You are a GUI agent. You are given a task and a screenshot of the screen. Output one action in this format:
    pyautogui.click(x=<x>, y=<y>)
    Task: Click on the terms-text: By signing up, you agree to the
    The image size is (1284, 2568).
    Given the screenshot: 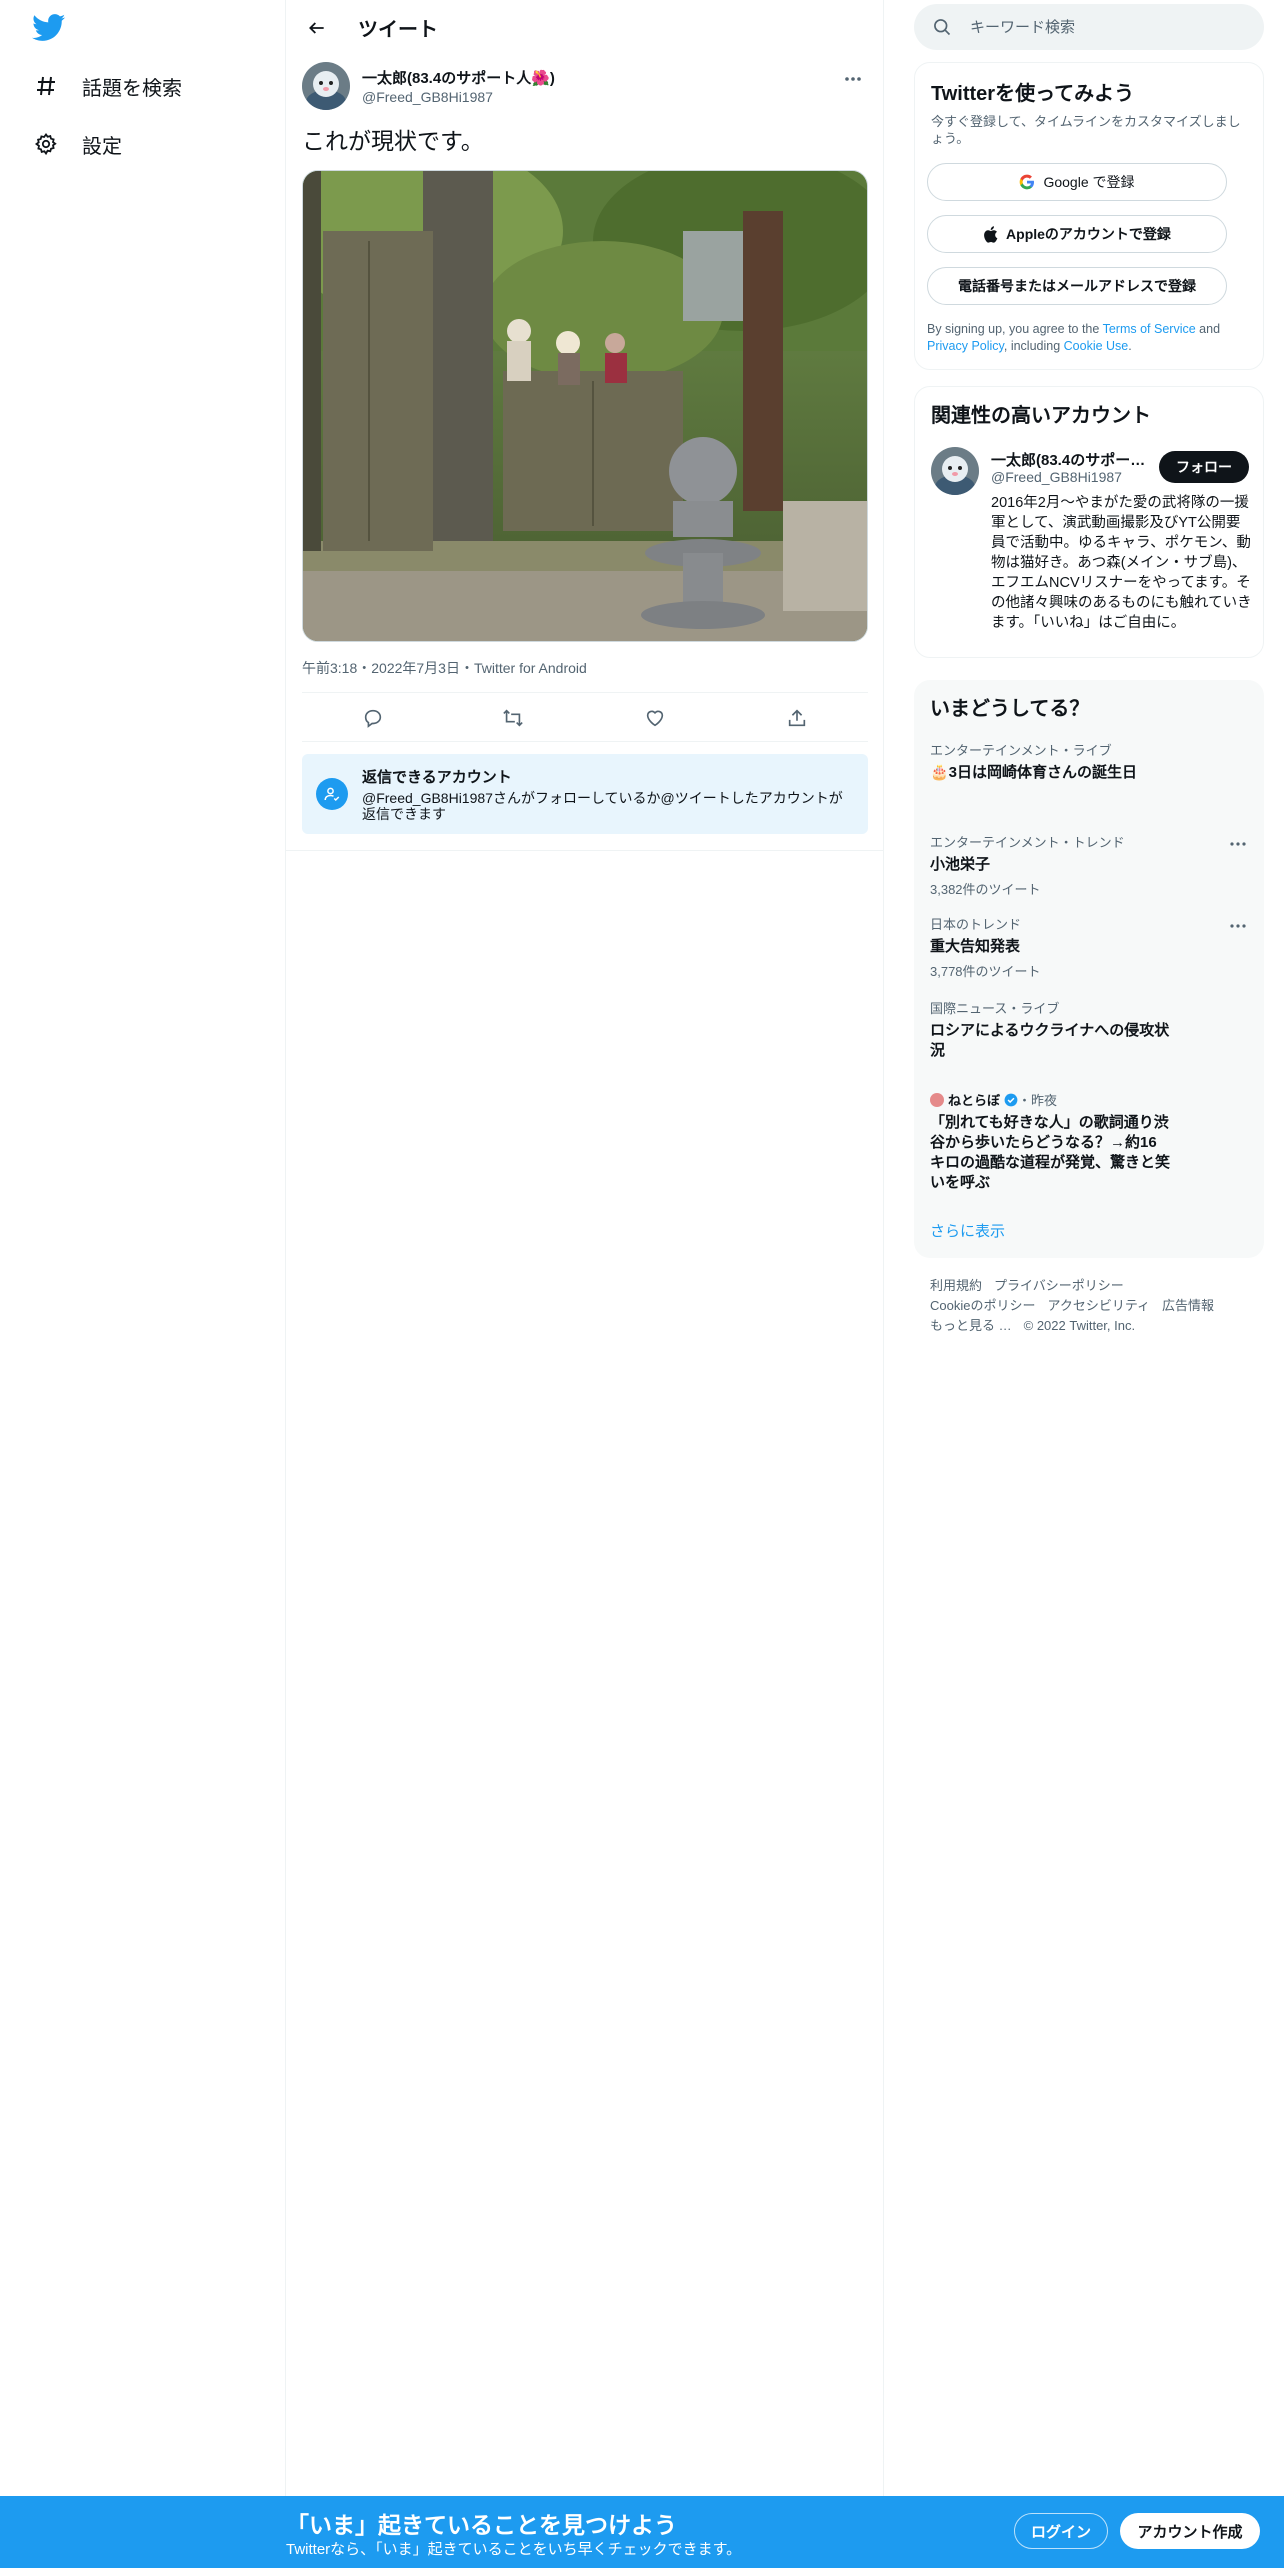 What is the action you would take?
    pyautogui.click(x=1015, y=329)
    